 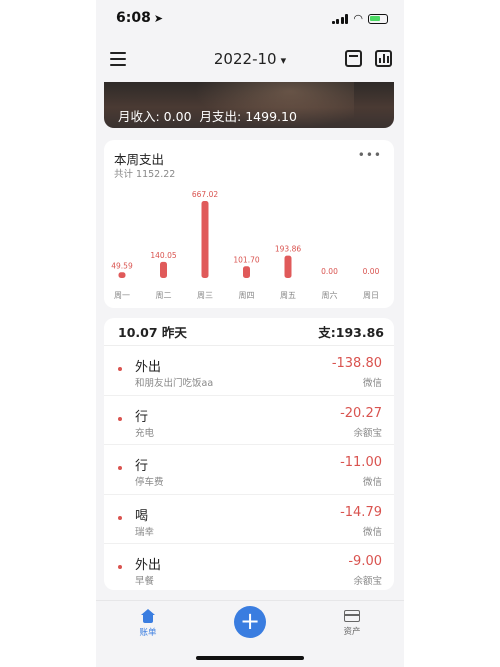 What do you see at coordinates (283, 60) in the screenshot?
I see `chevron-down-icon: ▾` at bounding box center [283, 60].